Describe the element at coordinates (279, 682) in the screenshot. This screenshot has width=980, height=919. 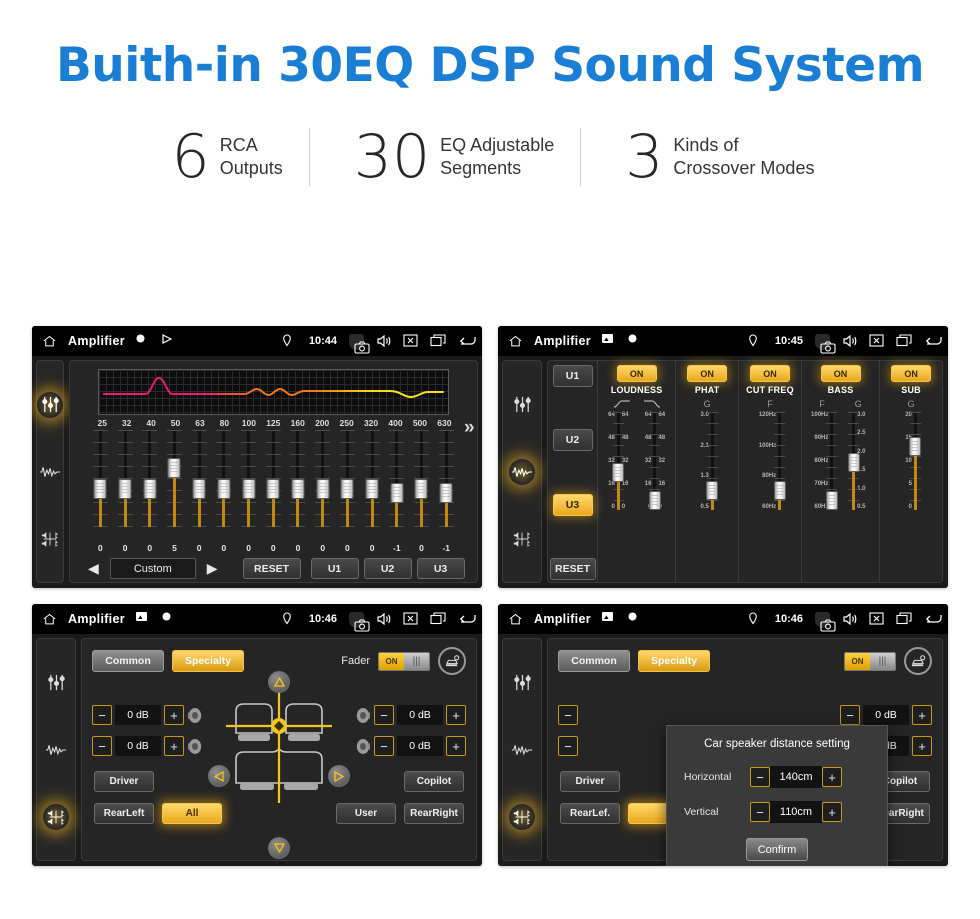
I see `nudge-up-button` at that location.